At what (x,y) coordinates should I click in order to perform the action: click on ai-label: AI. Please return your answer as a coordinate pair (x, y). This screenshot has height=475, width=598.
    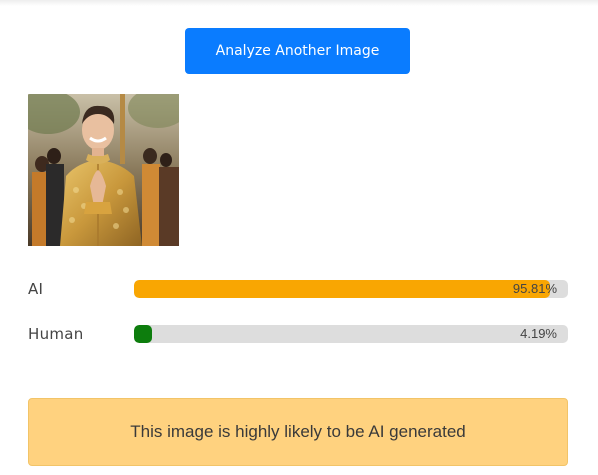
    Looking at the image, I should click on (36, 289).